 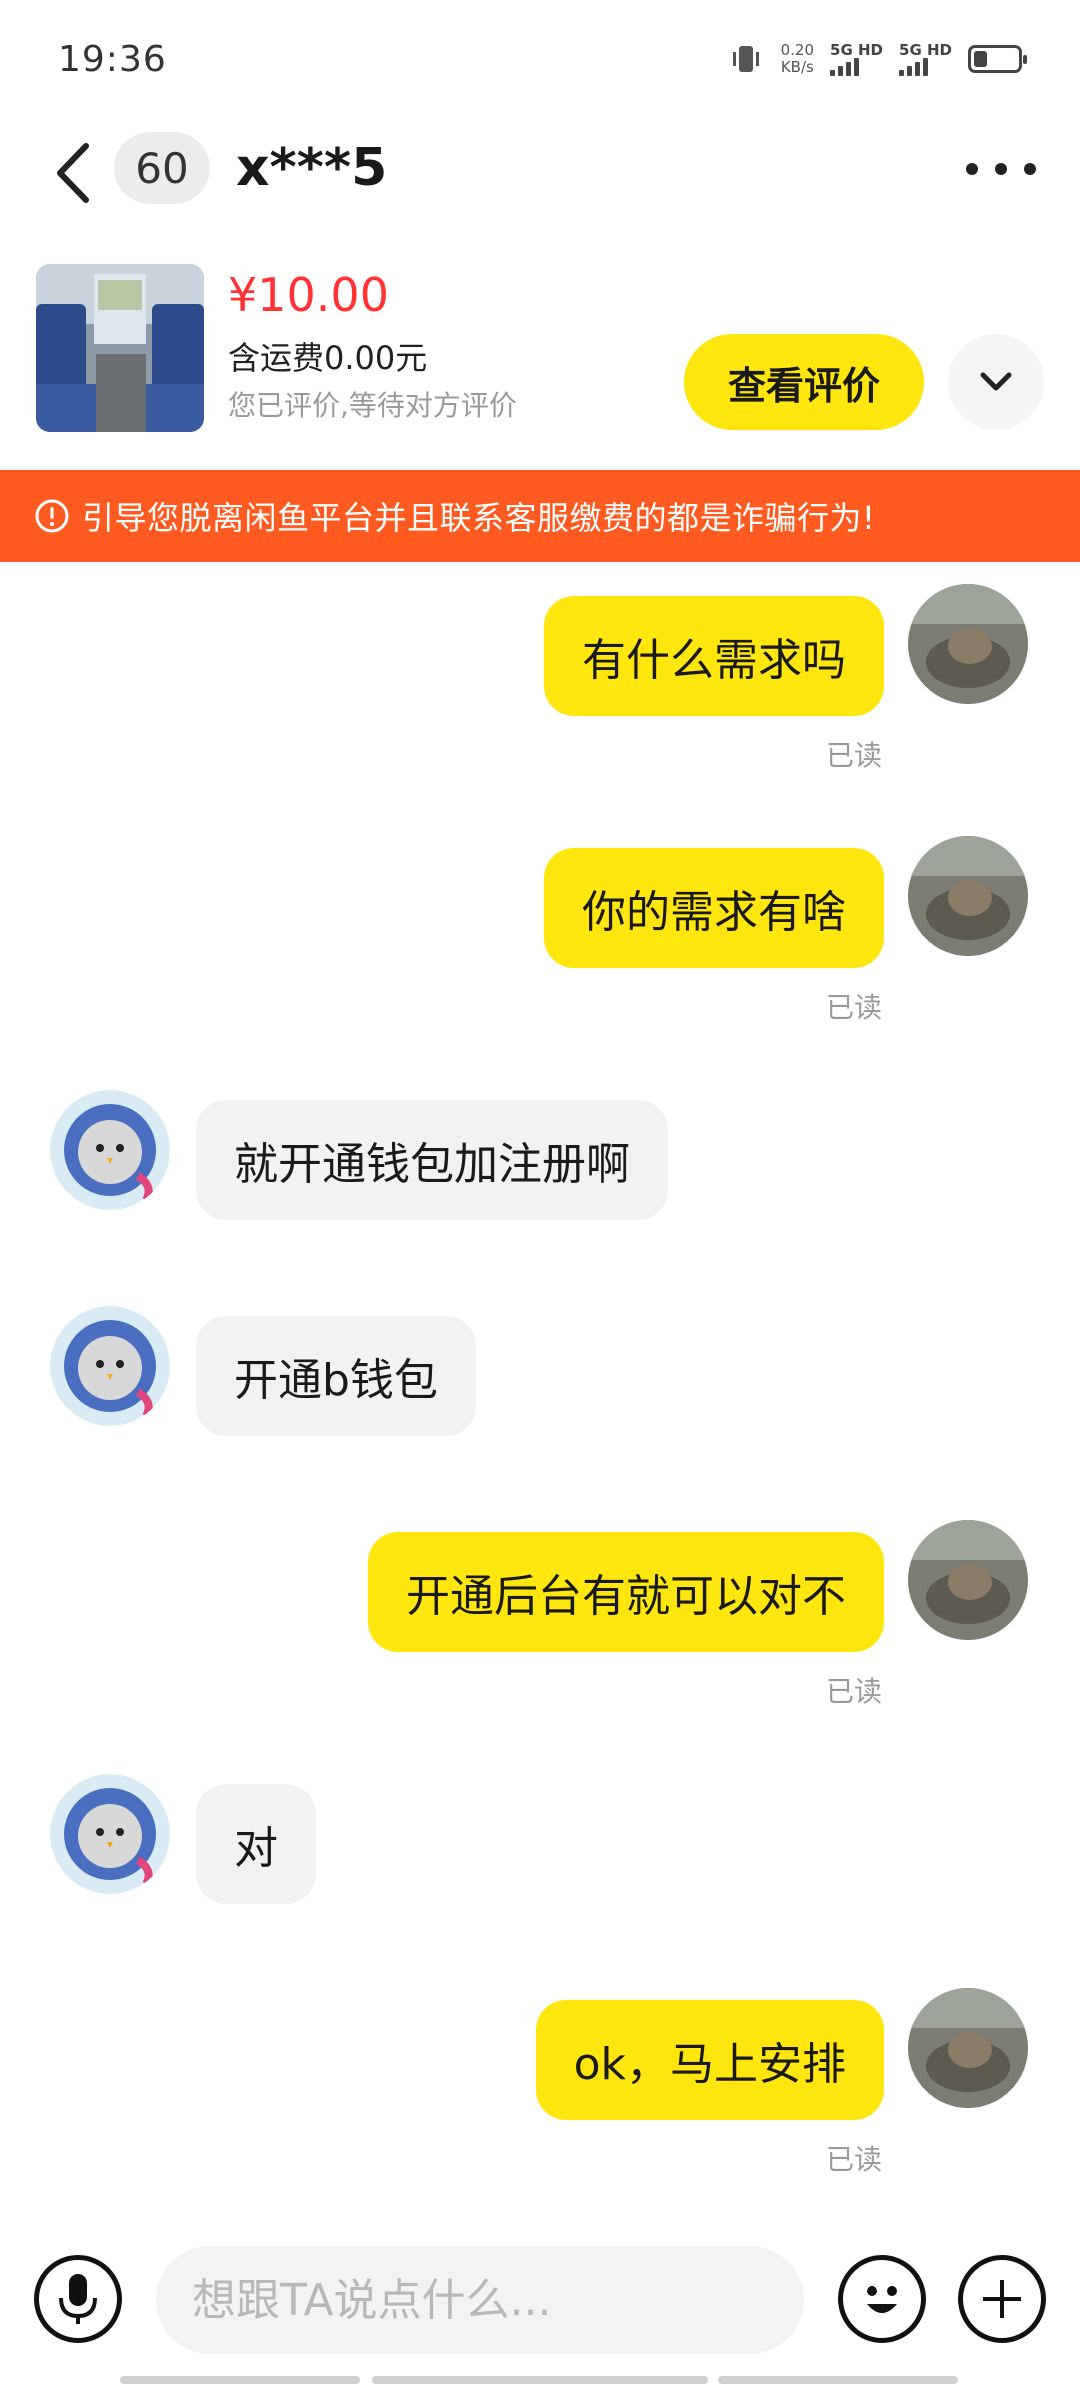 I want to click on chat-header: 60 x***5, so click(x=540, y=173).